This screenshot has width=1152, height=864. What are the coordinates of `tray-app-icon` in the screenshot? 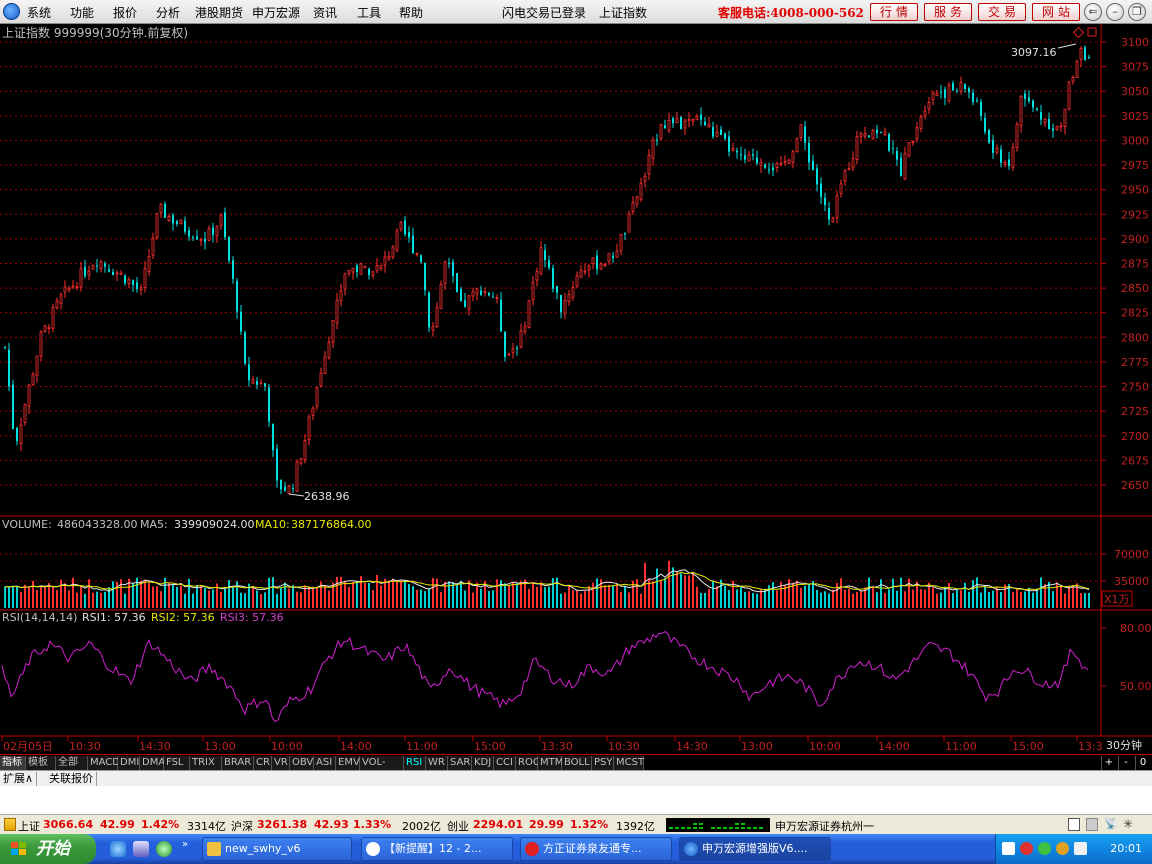 It's located at (1026, 848).